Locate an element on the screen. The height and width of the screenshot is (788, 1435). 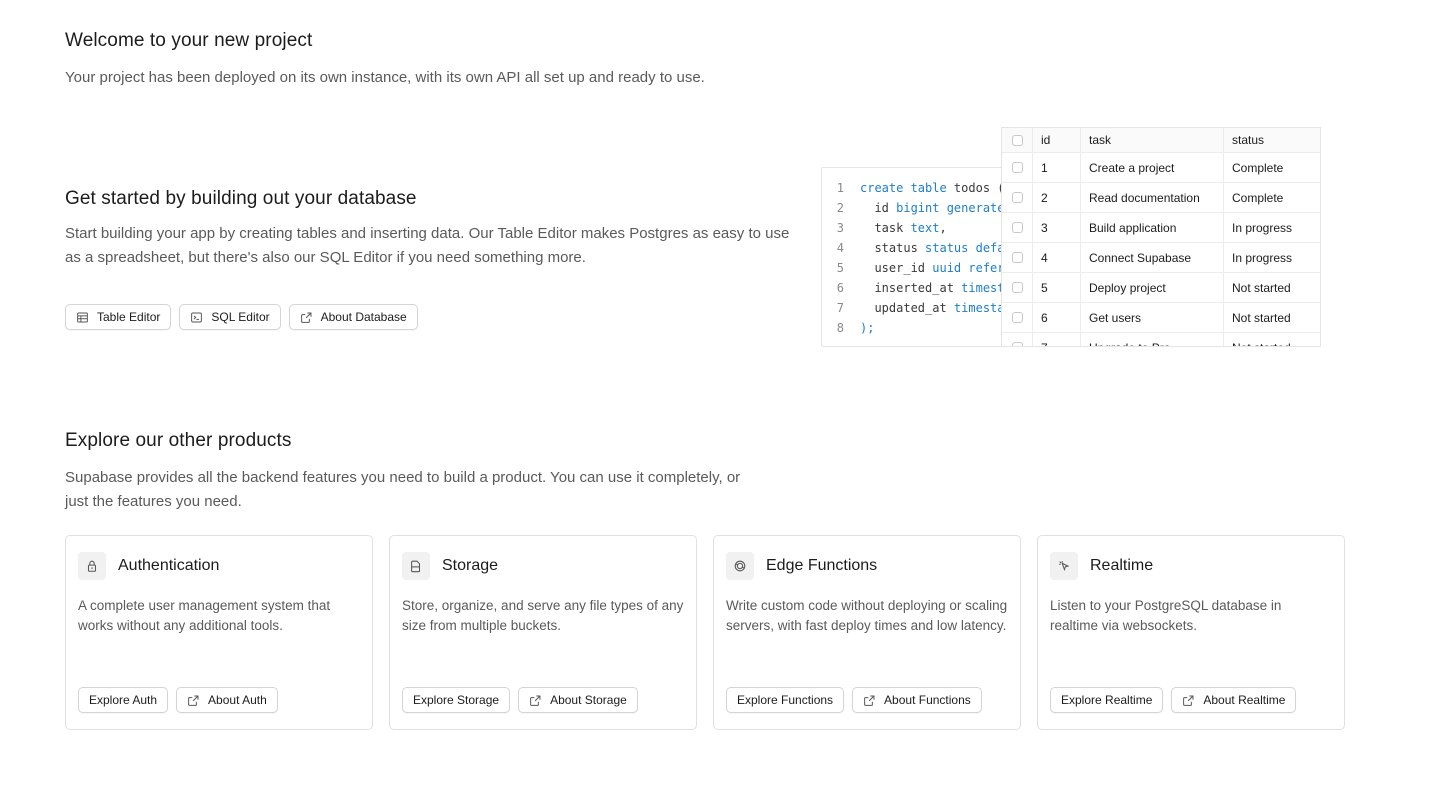
card-title: Realtime is located at coordinates (1122, 565).